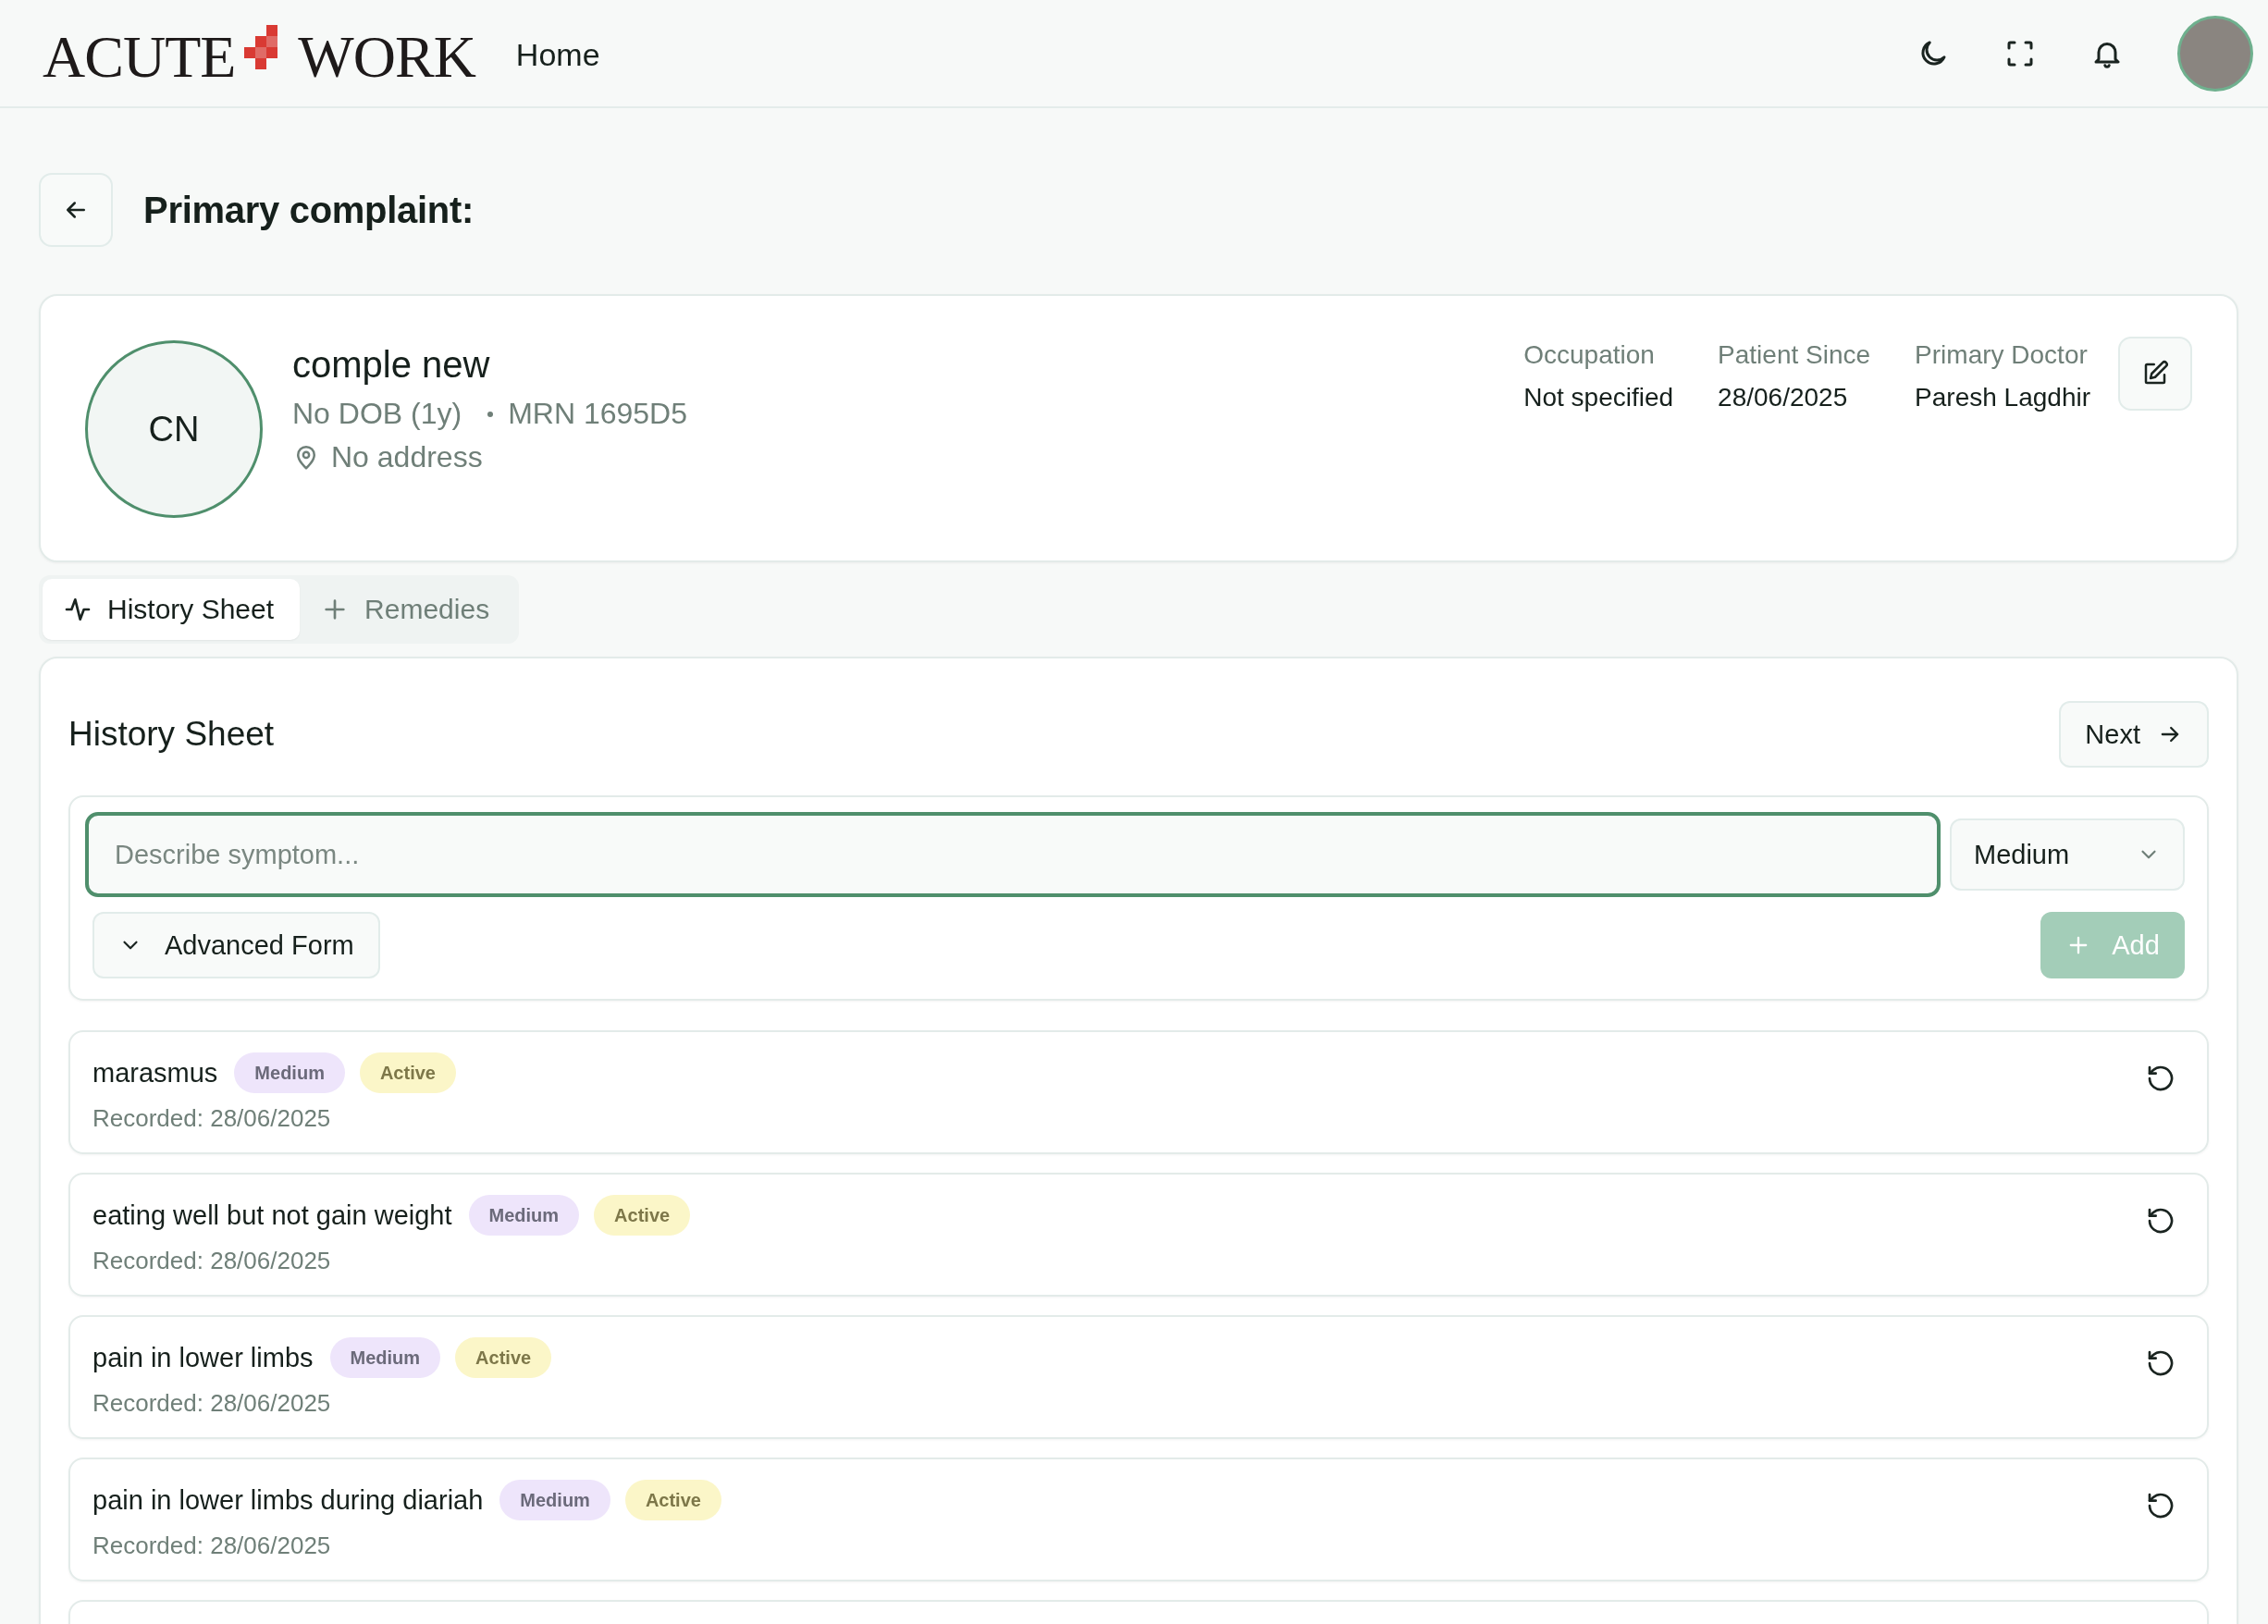 This screenshot has width=2268, height=1624. I want to click on detail-label: Occupation, so click(1589, 355).